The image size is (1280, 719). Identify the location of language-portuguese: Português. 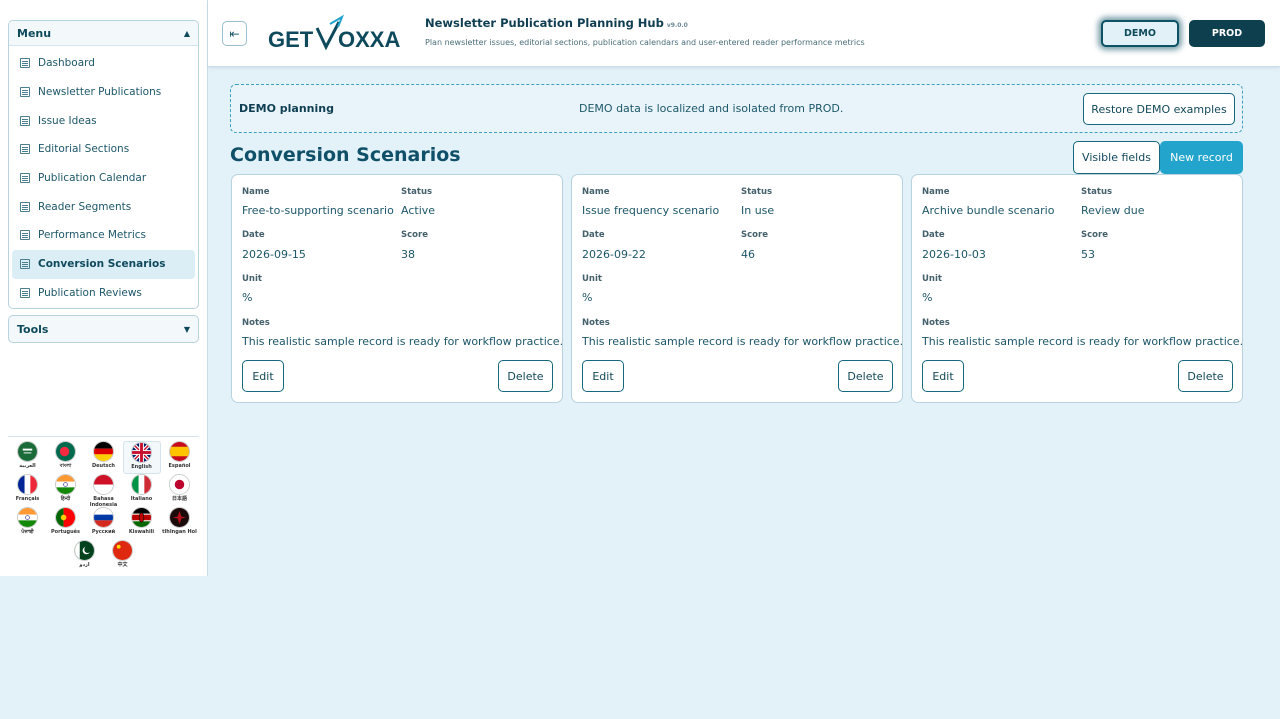
(66, 523).